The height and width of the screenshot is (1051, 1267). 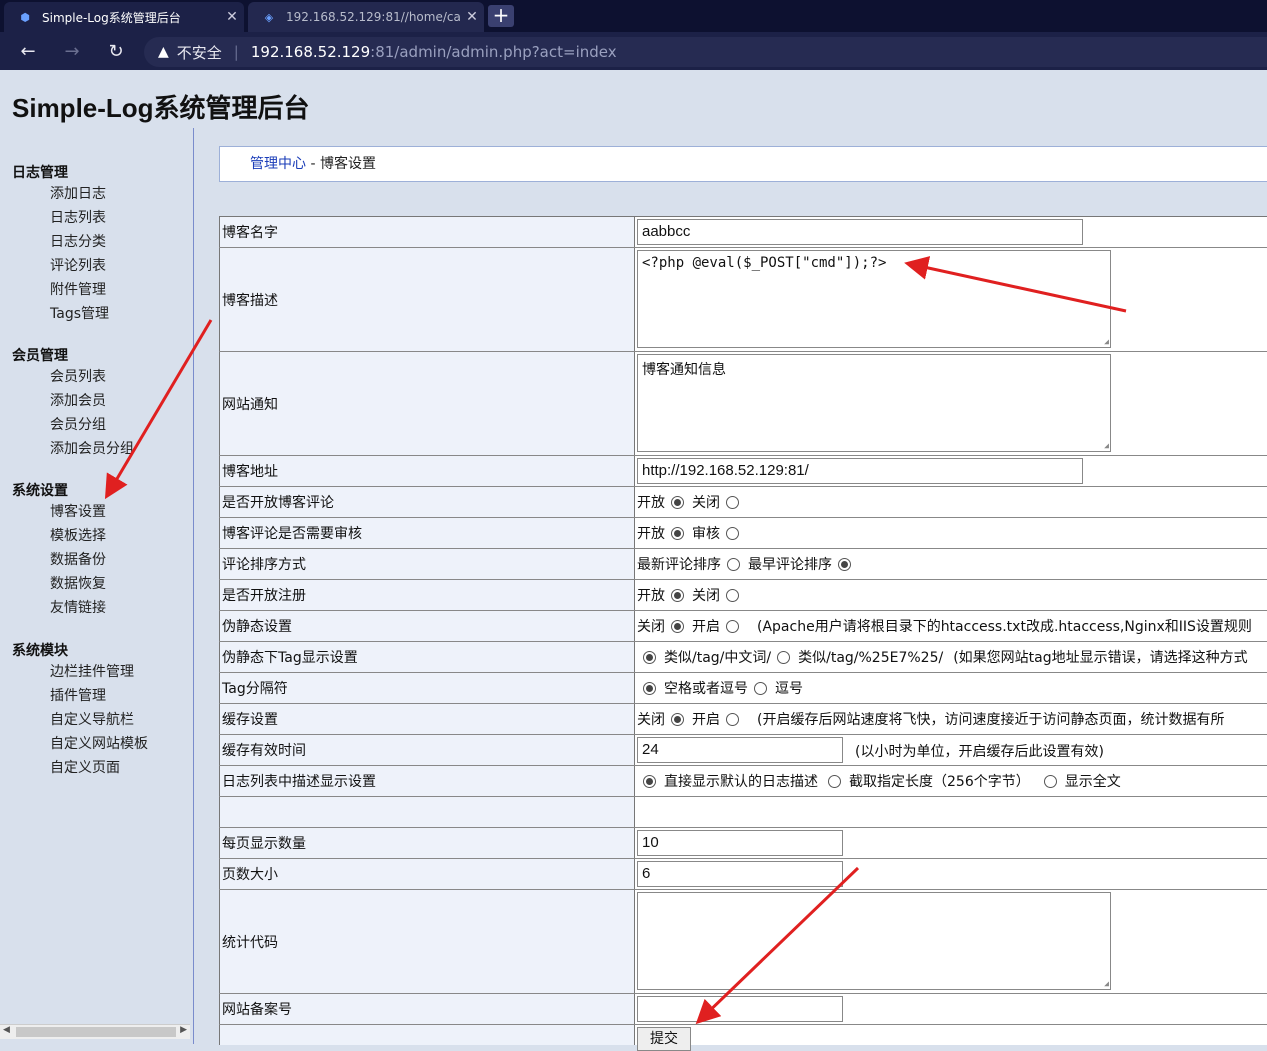 What do you see at coordinates (78, 424) in the screenshot?
I see `sidebar-item-member-group: 会员分组` at bounding box center [78, 424].